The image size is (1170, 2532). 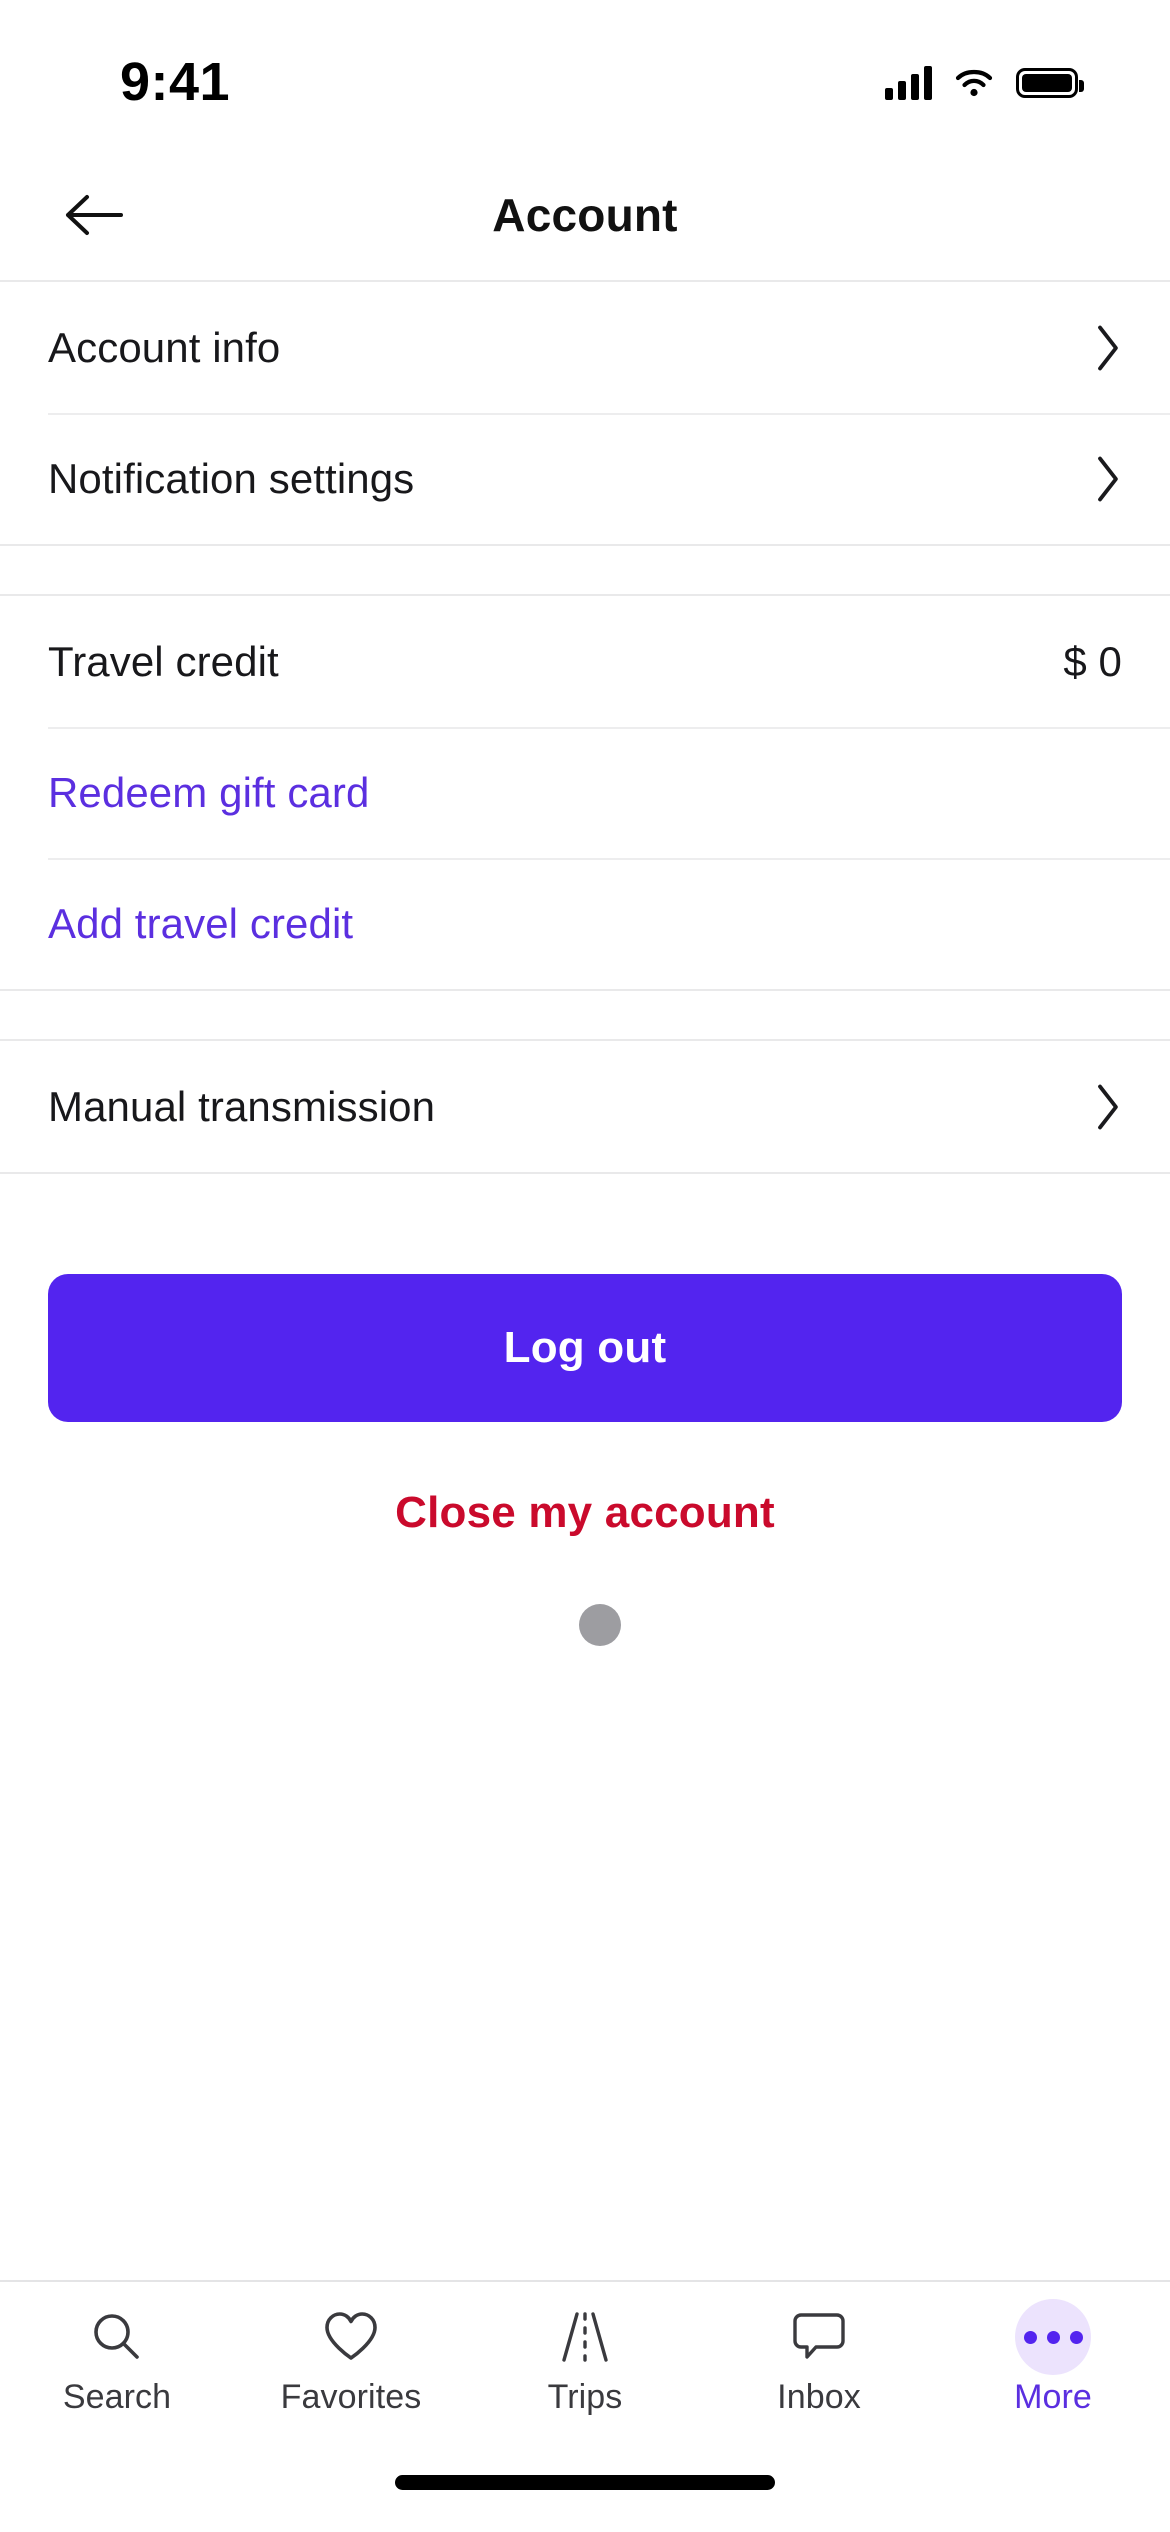 I want to click on nav-header: Account, so click(x=585, y=215).